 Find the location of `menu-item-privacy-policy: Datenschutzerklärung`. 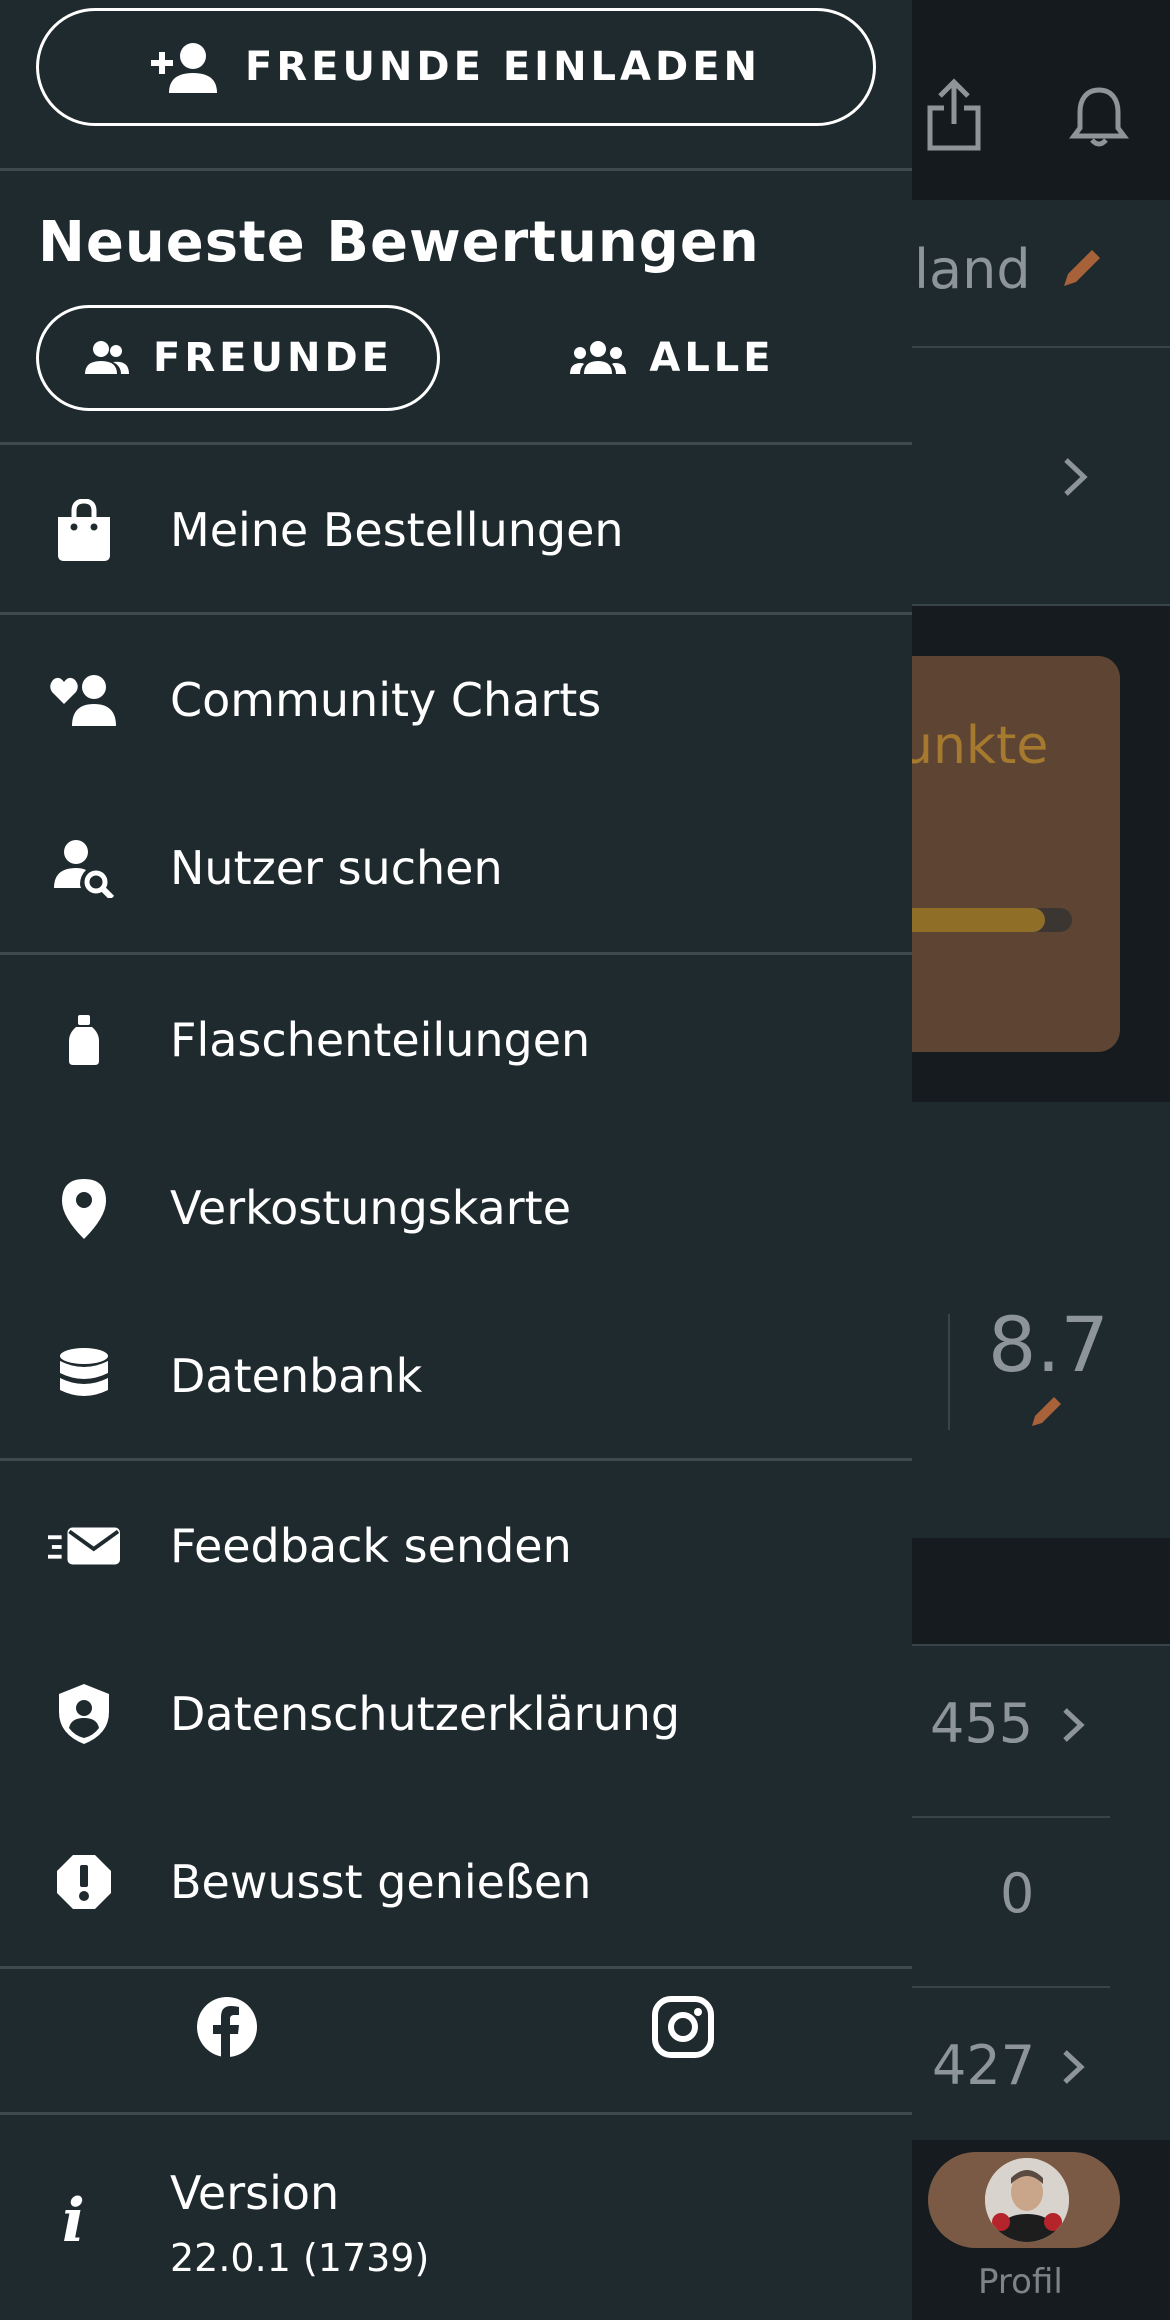

menu-item-privacy-policy: Datenschutzerklärung is located at coordinates (456, 1714).